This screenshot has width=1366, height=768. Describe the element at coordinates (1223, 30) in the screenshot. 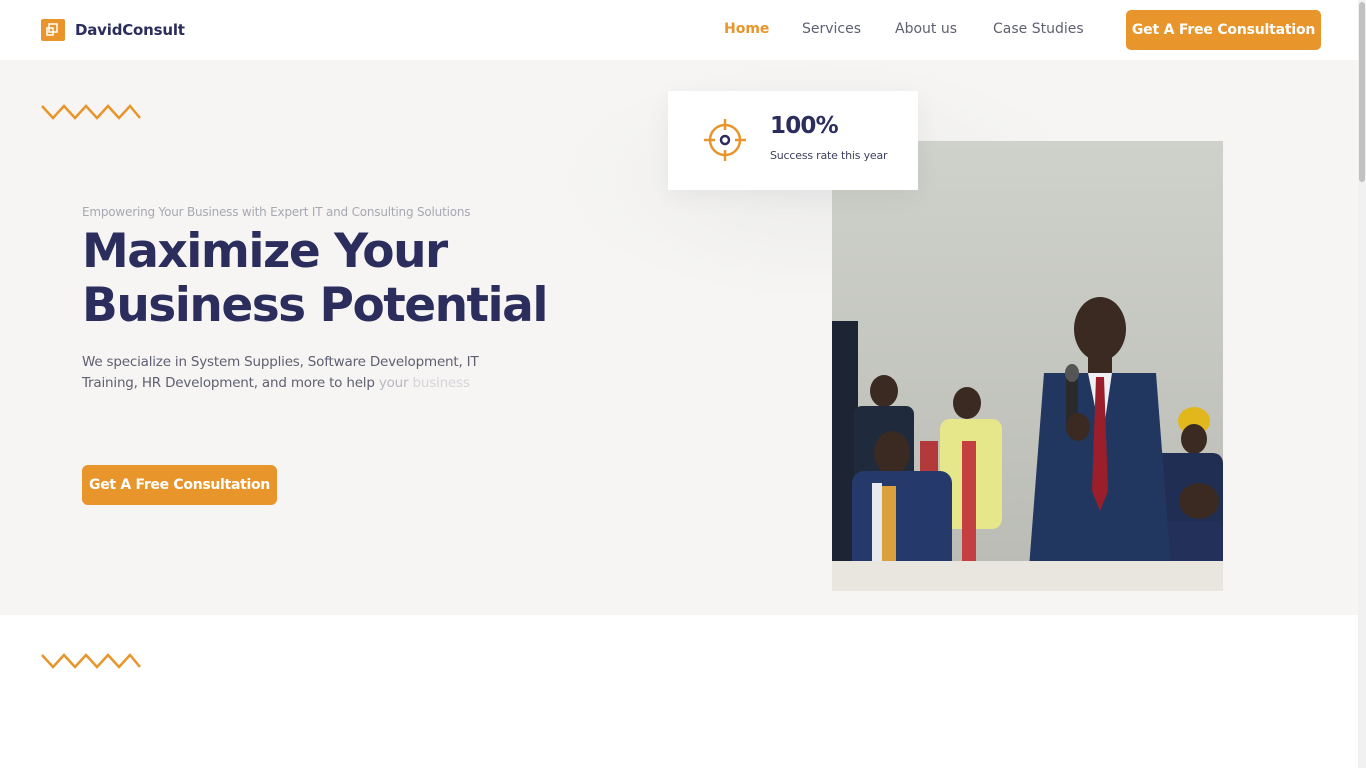

I see `header-consultation-button: Get A Free Consultation` at that location.